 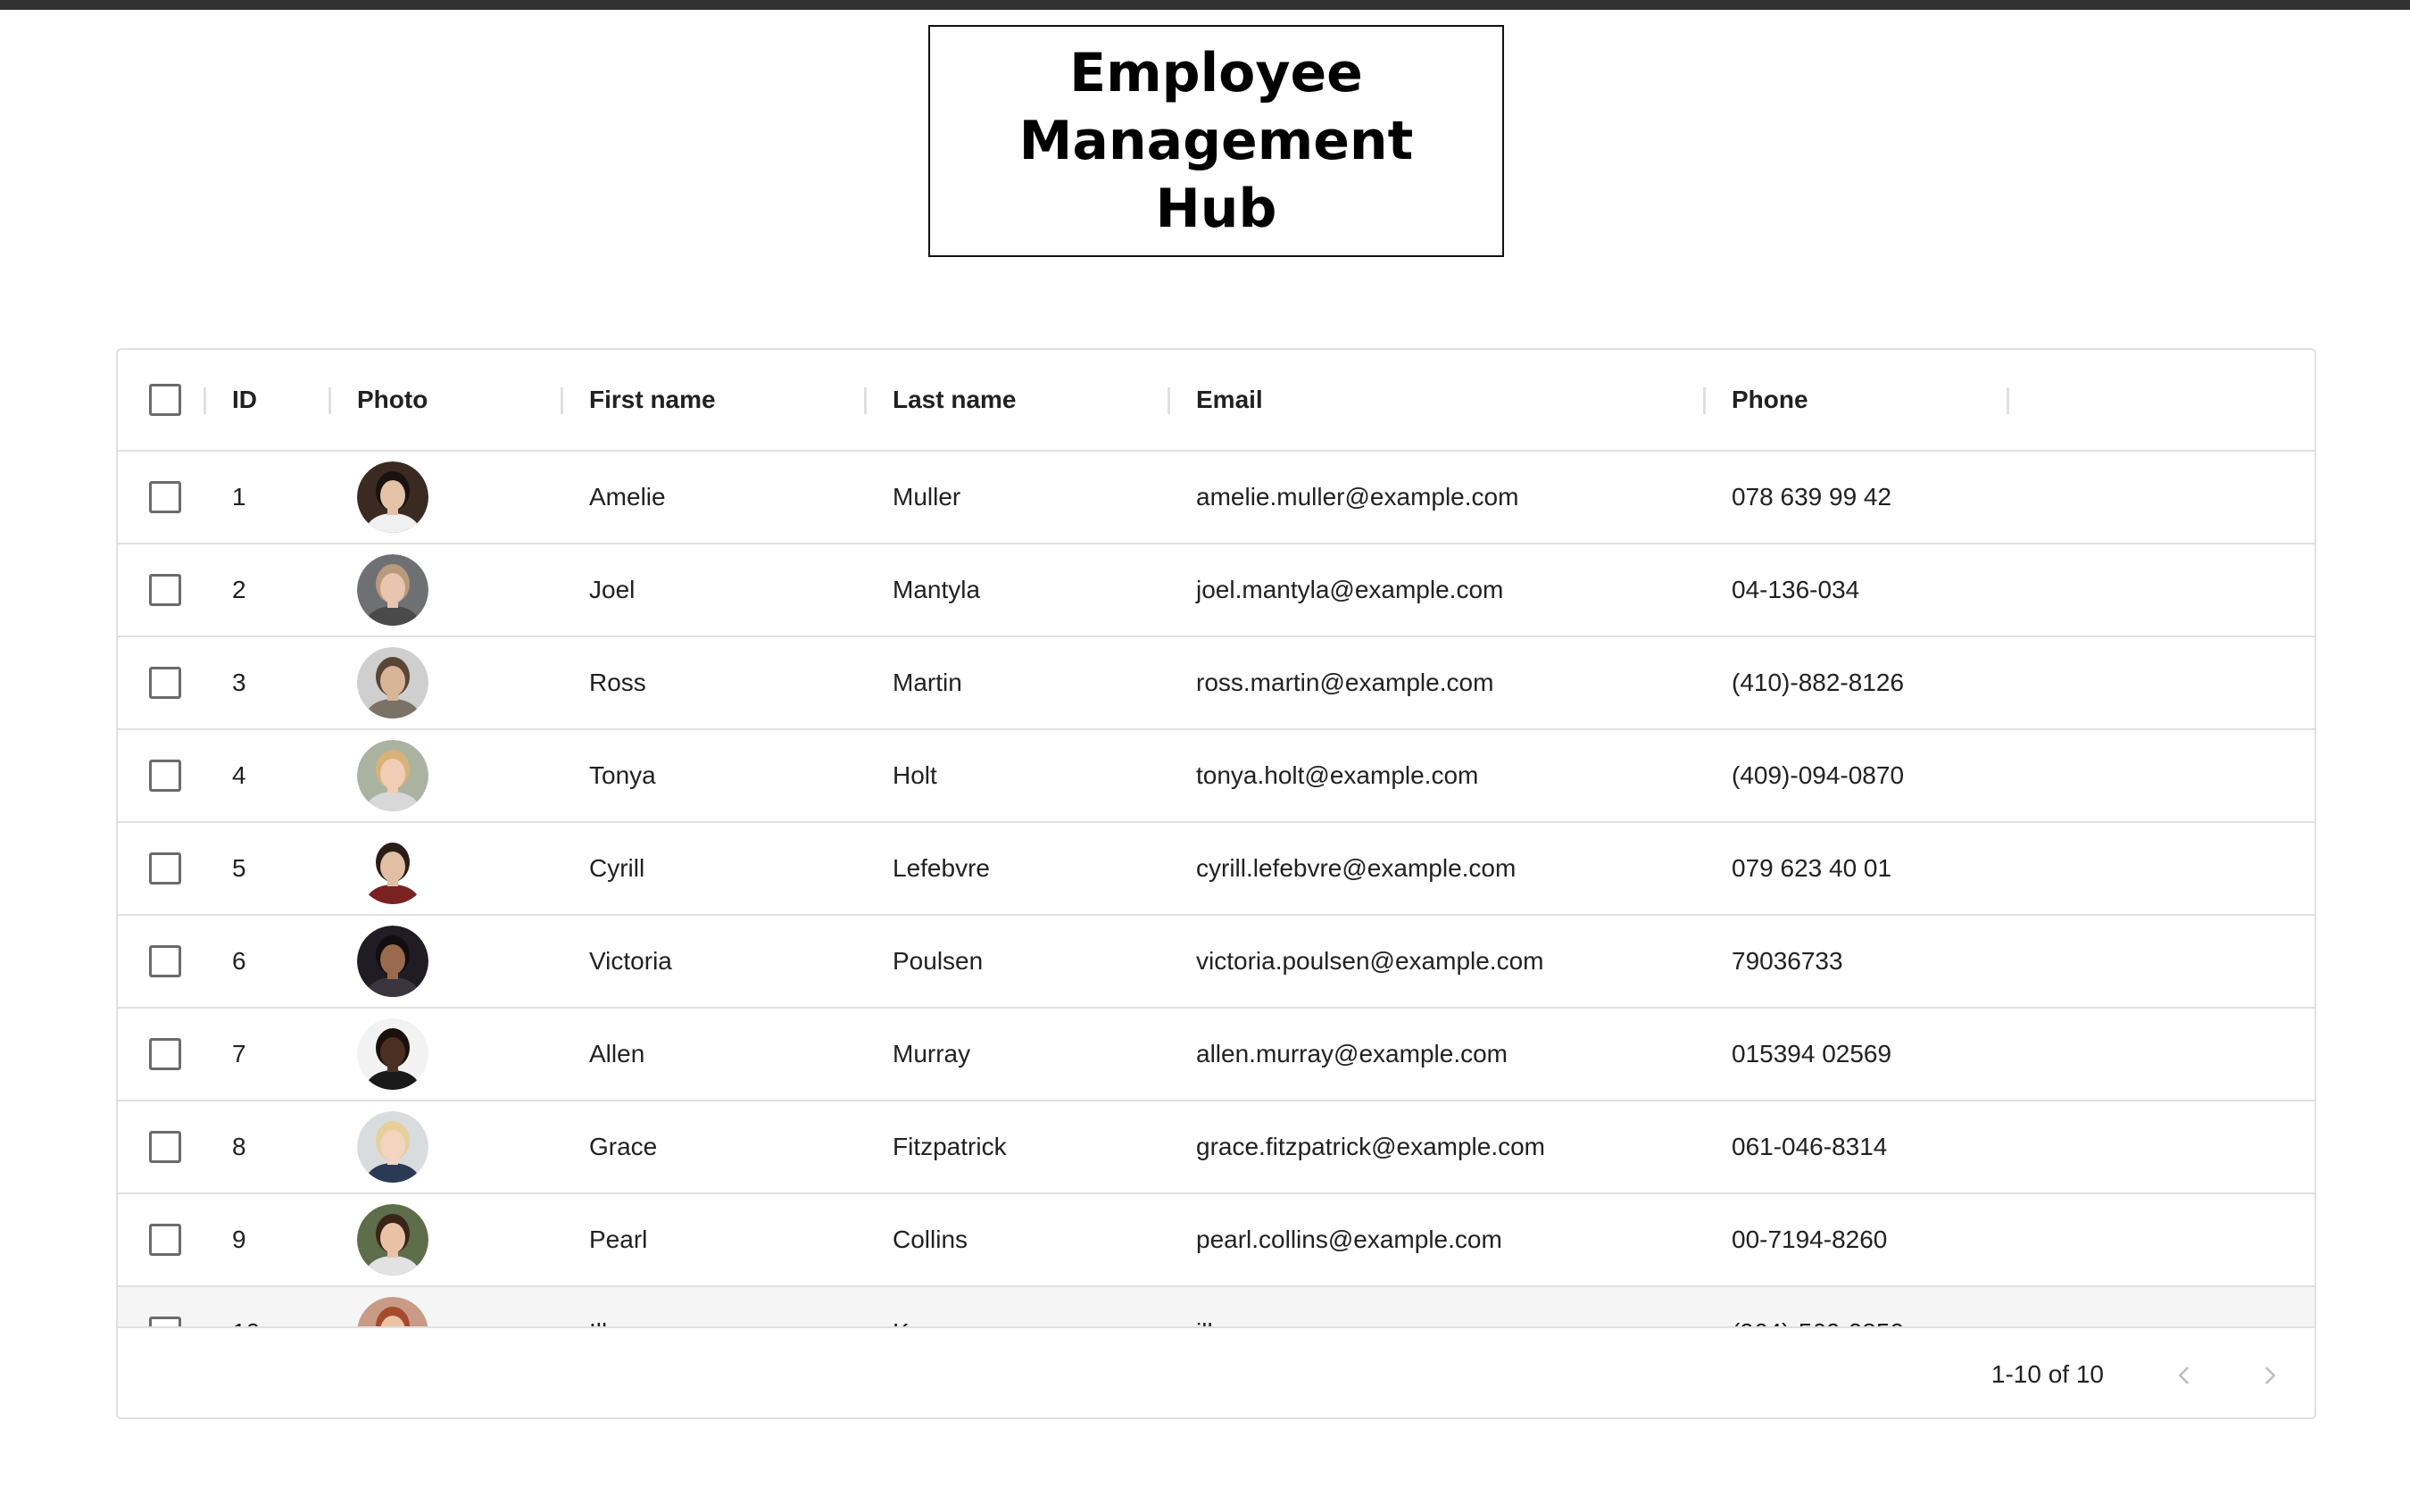 What do you see at coordinates (1455, 776) in the screenshot?
I see `cell-email: tonya.holt@example.com` at bounding box center [1455, 776].